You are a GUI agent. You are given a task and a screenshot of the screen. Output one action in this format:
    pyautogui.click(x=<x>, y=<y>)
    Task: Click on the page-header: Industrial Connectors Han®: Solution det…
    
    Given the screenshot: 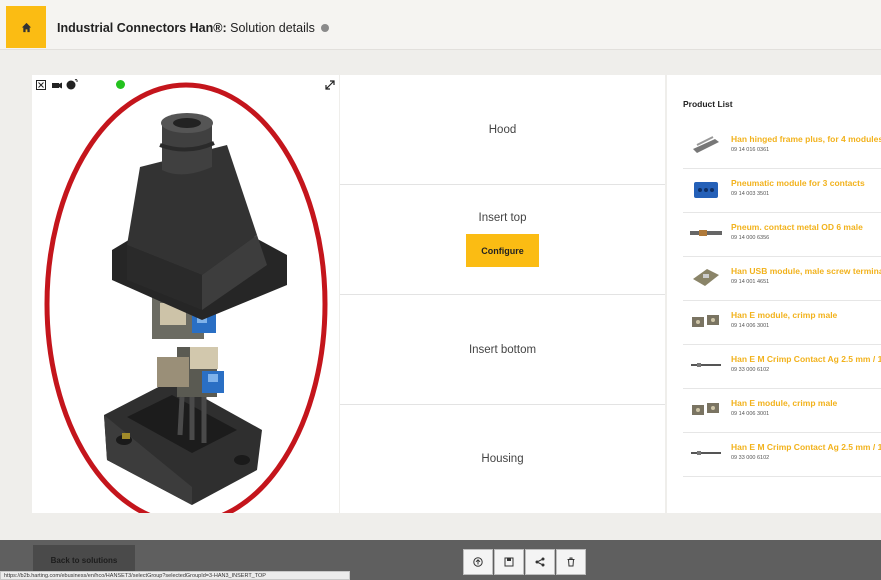 What is the action you would take?
    pyautogui.click(x=440, y=25)
    